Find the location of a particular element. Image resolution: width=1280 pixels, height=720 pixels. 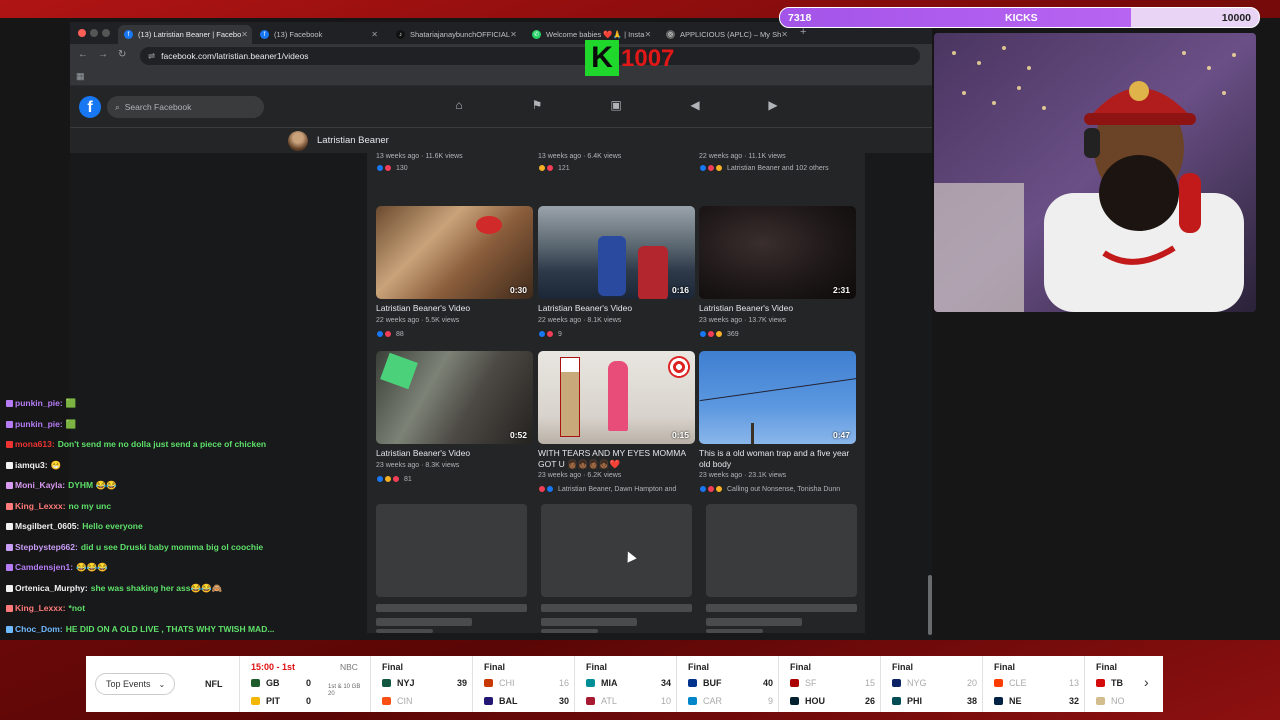

team-name: TB is located at coordinates (1117, 683).